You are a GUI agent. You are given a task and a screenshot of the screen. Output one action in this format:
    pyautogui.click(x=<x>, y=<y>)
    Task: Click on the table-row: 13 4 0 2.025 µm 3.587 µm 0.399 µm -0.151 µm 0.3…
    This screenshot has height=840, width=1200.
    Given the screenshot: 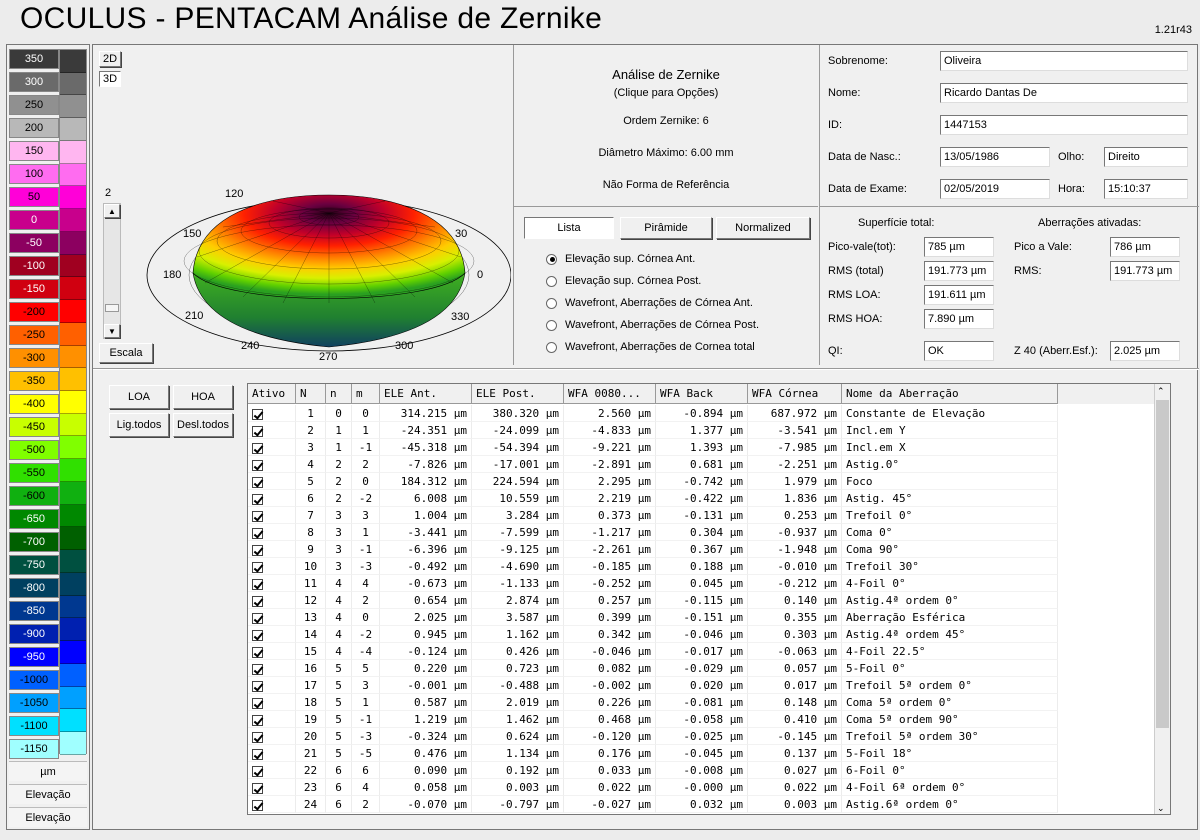 What is the action you would take?
    pyautogui.click(x=705, y=617)
    